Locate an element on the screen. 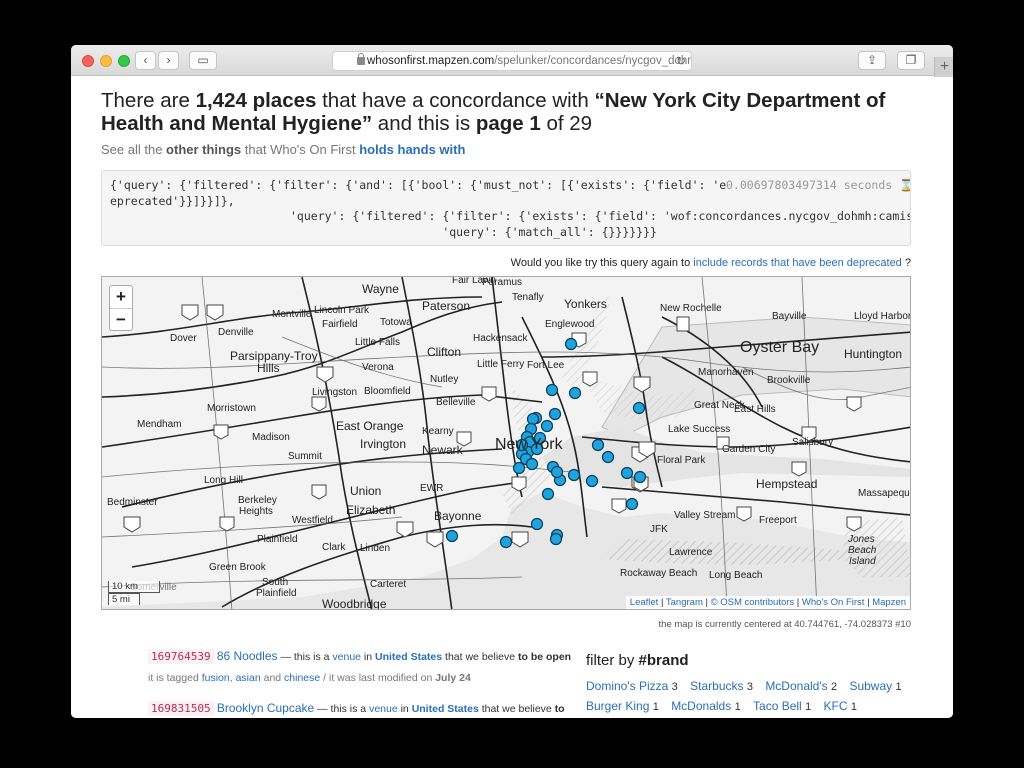  tag-link: asian is located at coordinates (248, 678).